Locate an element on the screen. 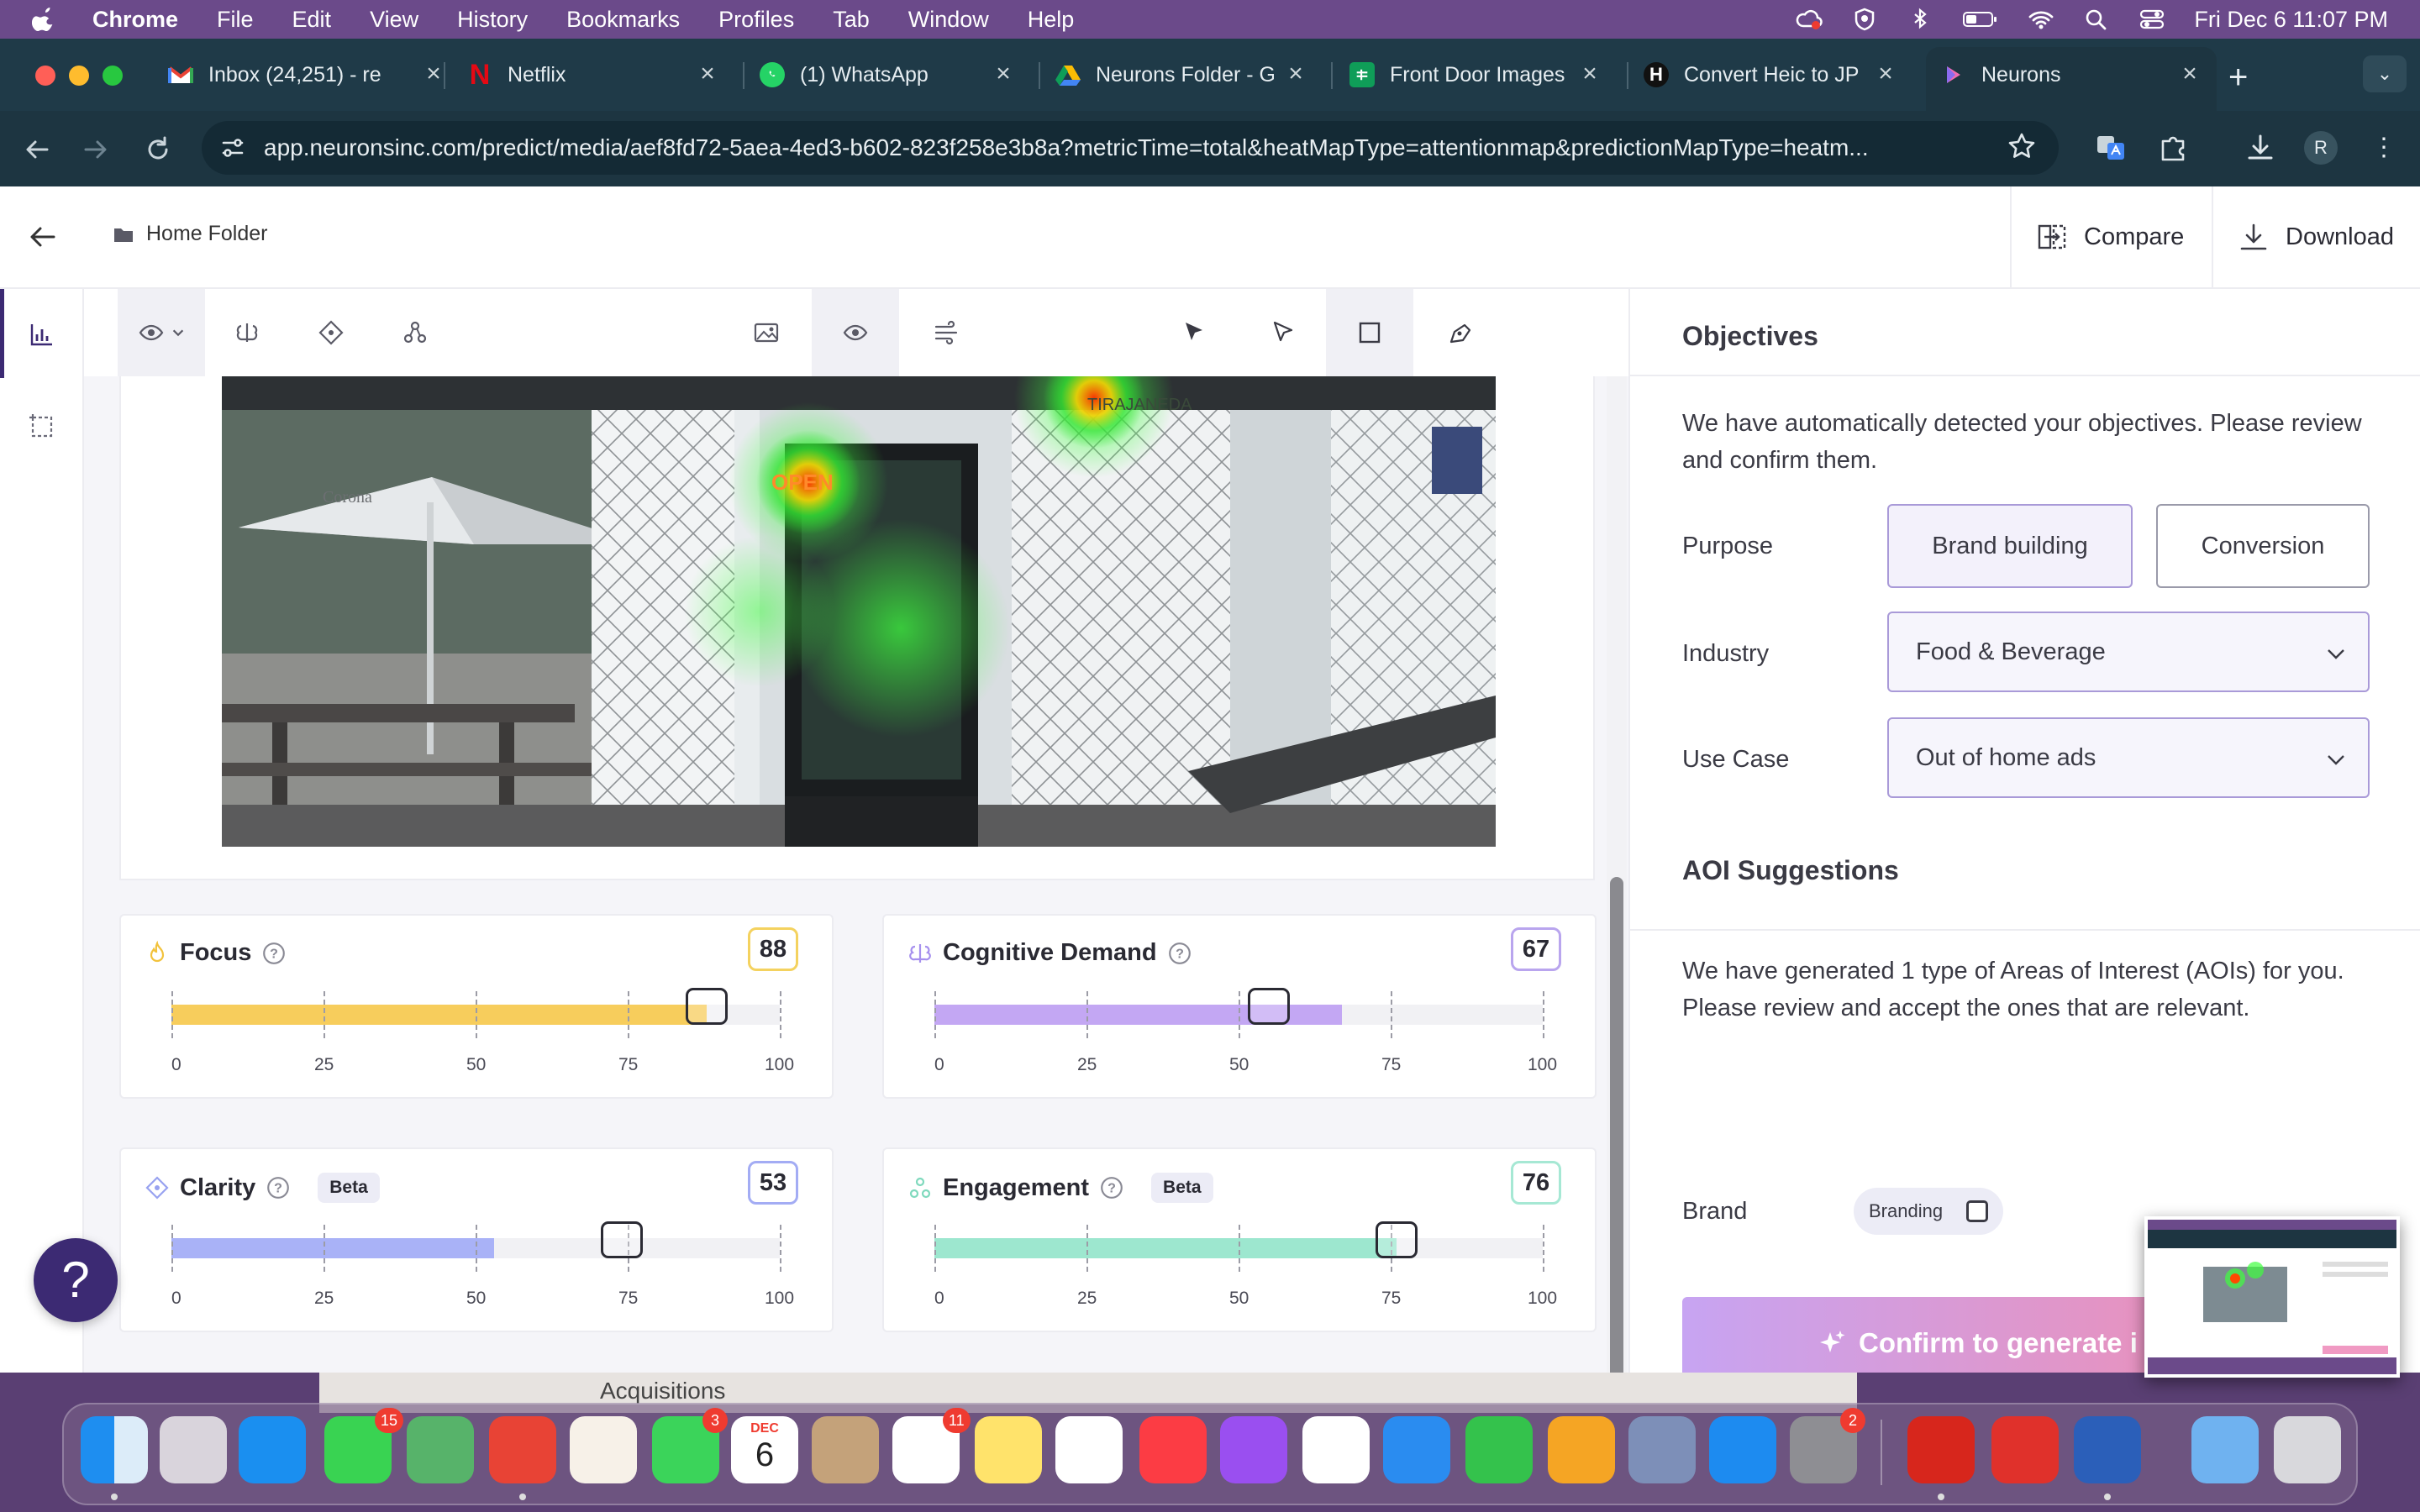 This screenshot has width=2420, height=1512. menu-app-name: Chrome is located at coordinates (135, 20).